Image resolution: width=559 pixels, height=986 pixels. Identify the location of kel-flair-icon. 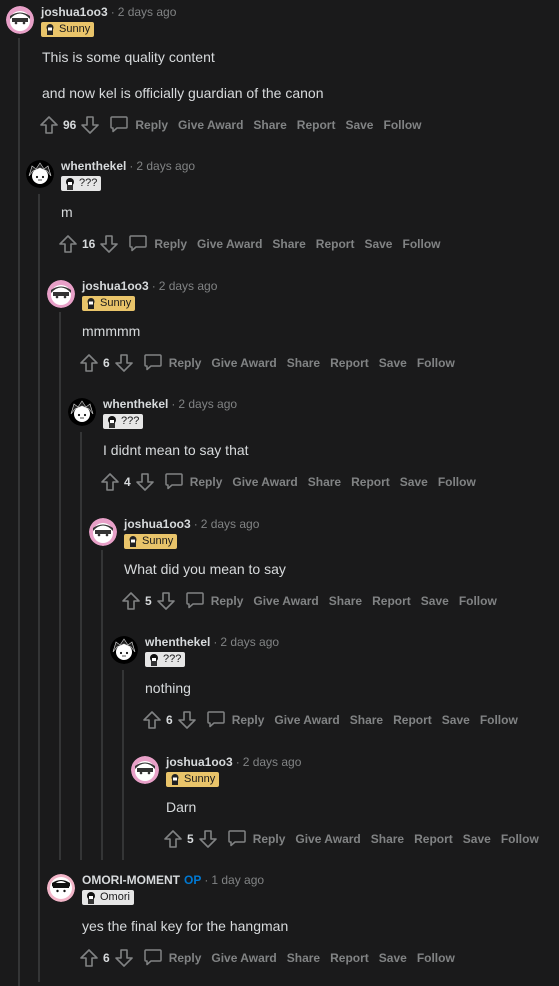
(154, 659).